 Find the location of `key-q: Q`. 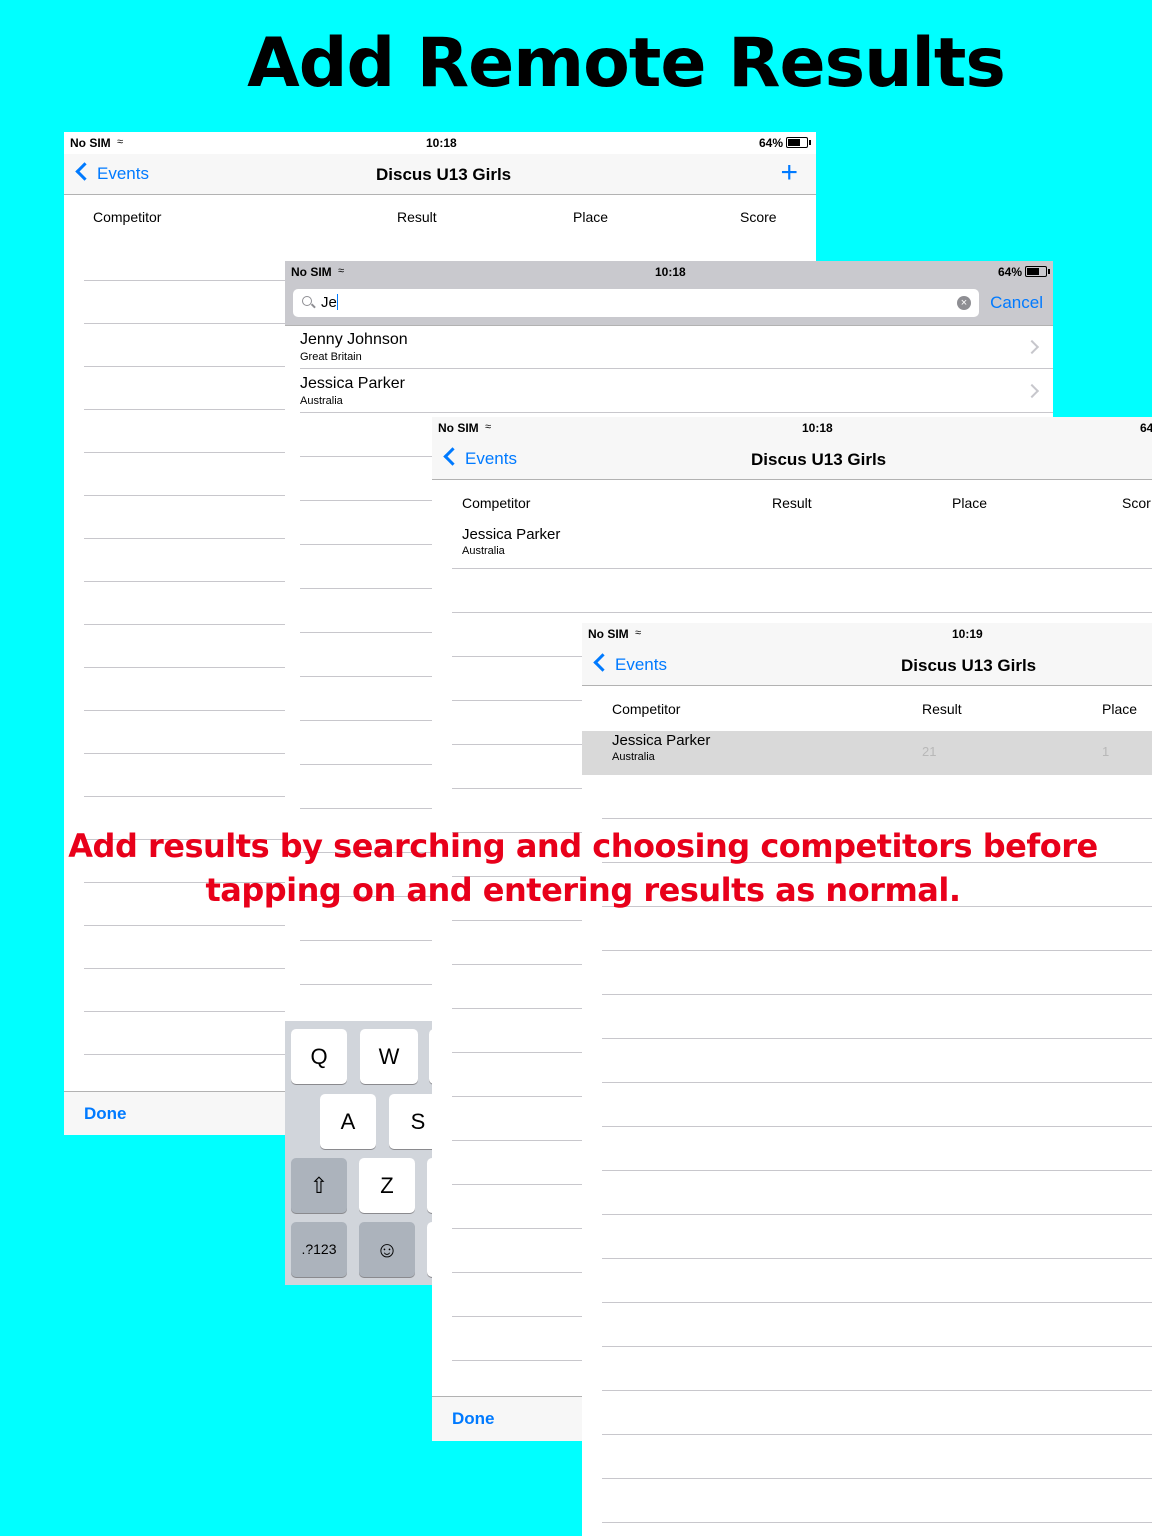

key-q: Q is located at coordinates (319, 1056).